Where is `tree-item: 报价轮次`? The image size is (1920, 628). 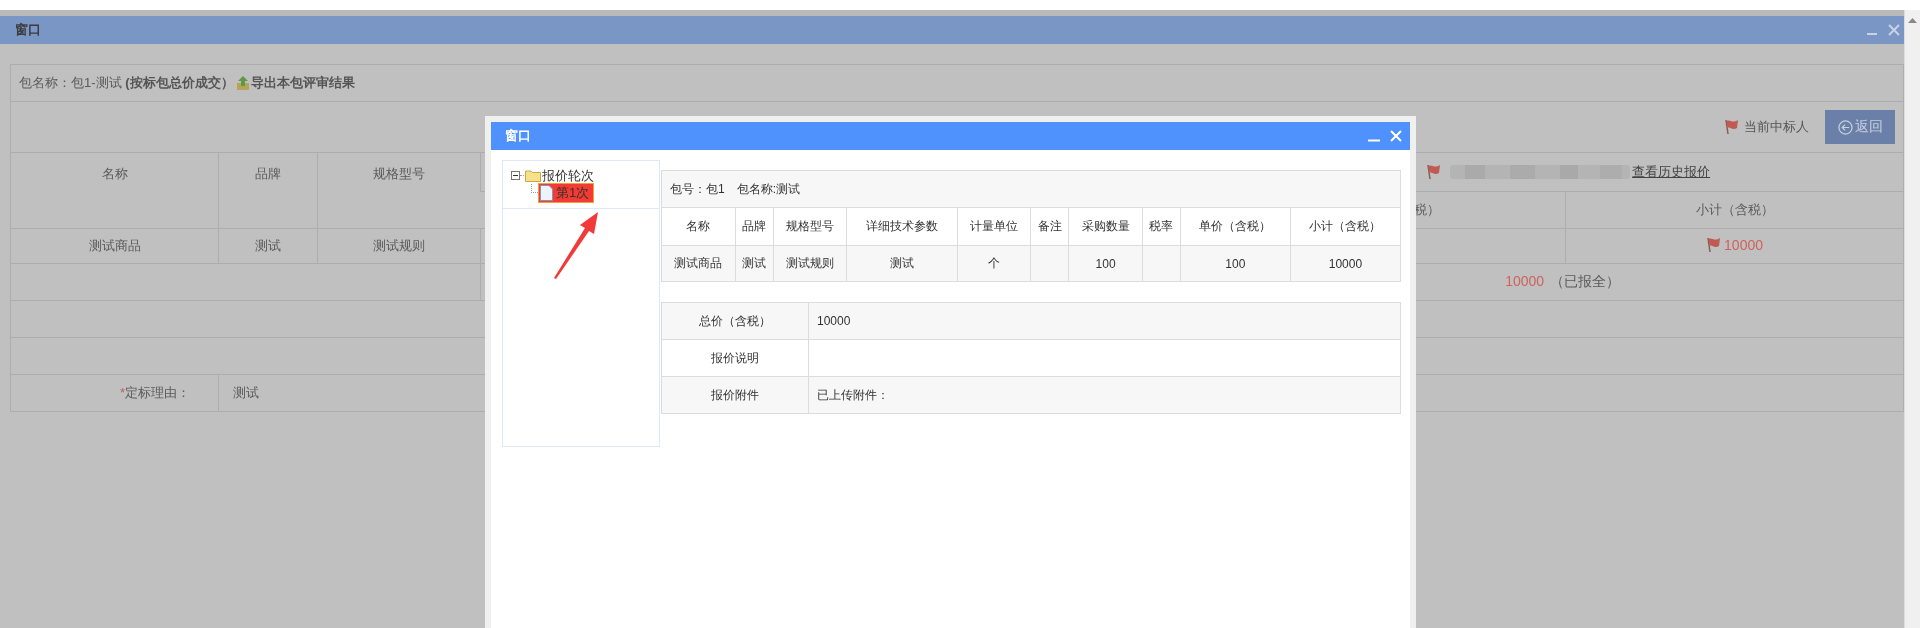 tree-item: 报价轮次 is located at coordinates (568, 175).